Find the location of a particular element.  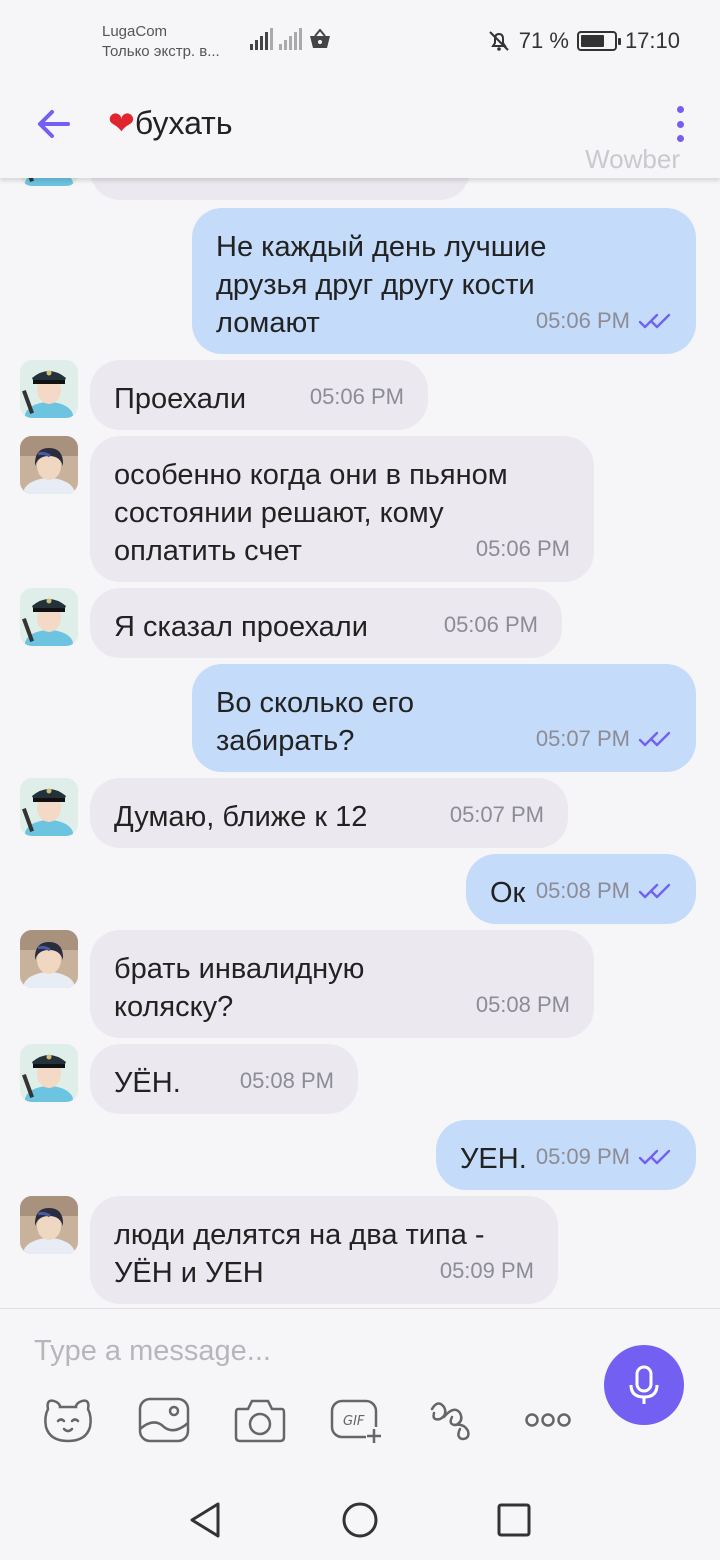

clock: 17:10 is located at coordinates (652, 40).